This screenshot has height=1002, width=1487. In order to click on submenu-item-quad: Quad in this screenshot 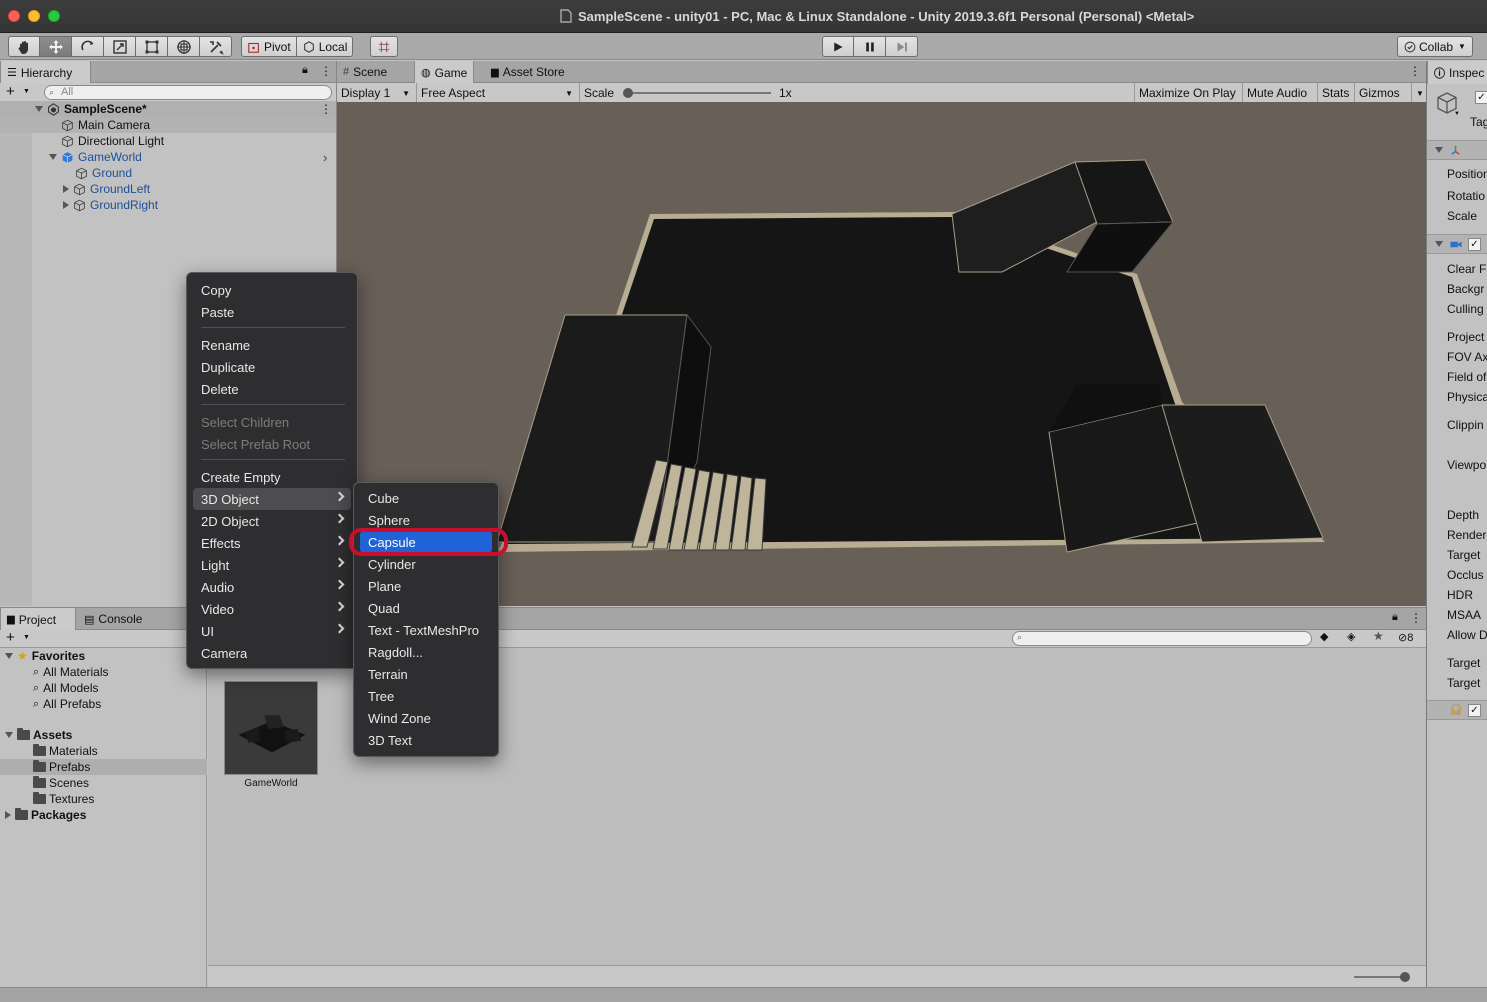, I will do `click(426, 608)`.